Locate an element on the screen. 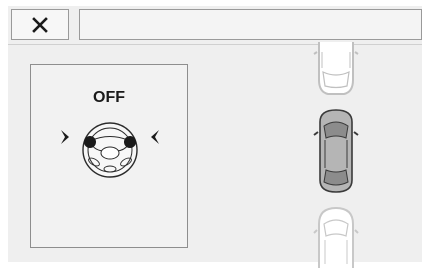 The image size is (430, 268). close-icon is located at coordinates (40, 24).